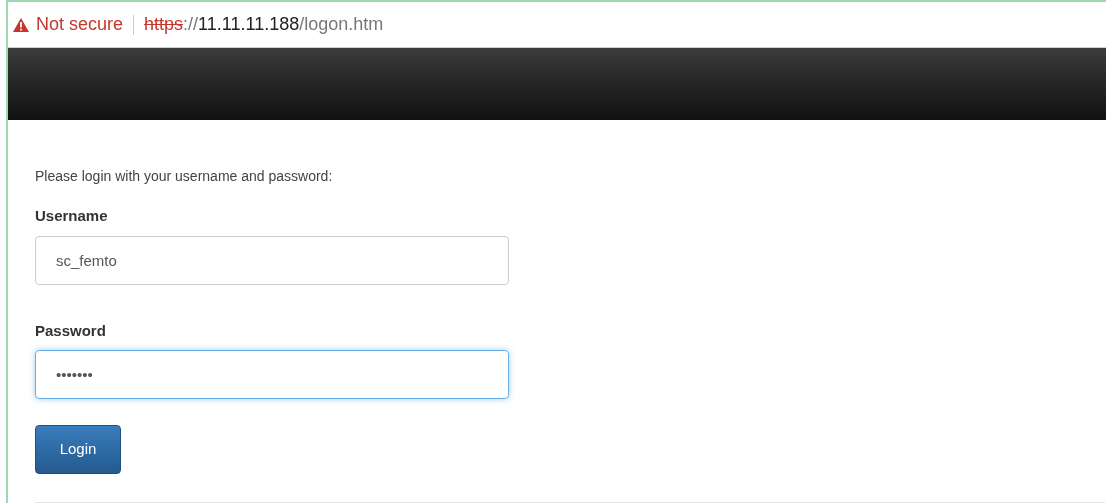 The image size is (1106, 503). What do you see at coordinates (184, 176) in the screenshot?
I see `instruction-text: Please login with your username and password:` at bounding box center [184, 176].